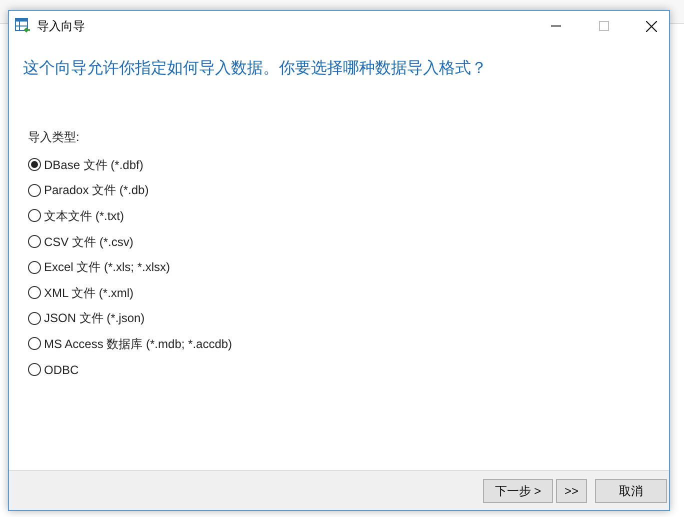 The height and width of the screenshot is (517, 684). I want to click on radio-label: MS Access 数据库 (*.mdb; *.accdb), so click(138, 344).